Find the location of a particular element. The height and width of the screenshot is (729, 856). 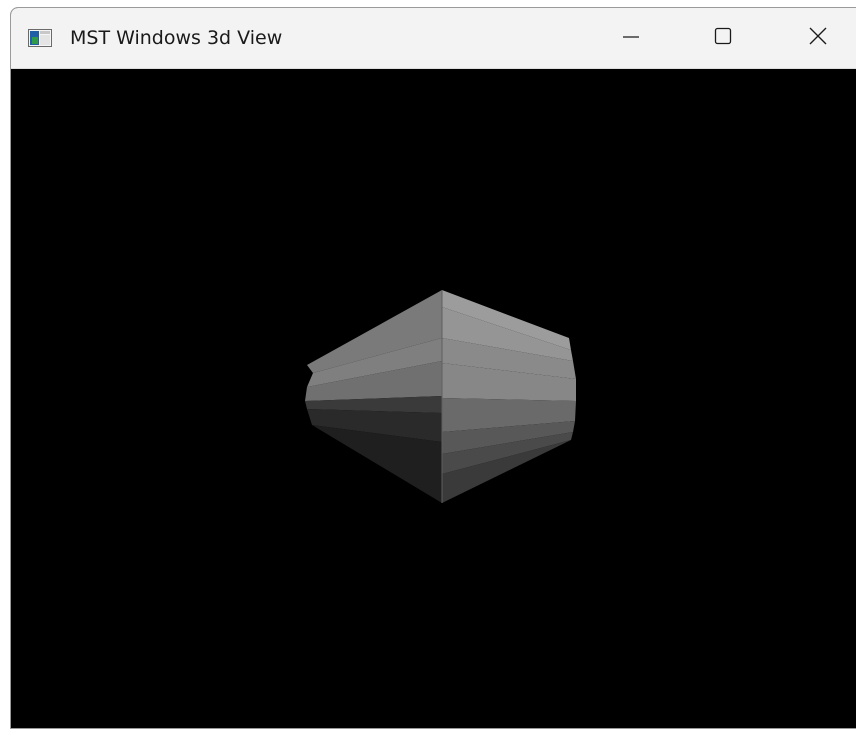

bicone-mesh is located at coordinates (440, 396).